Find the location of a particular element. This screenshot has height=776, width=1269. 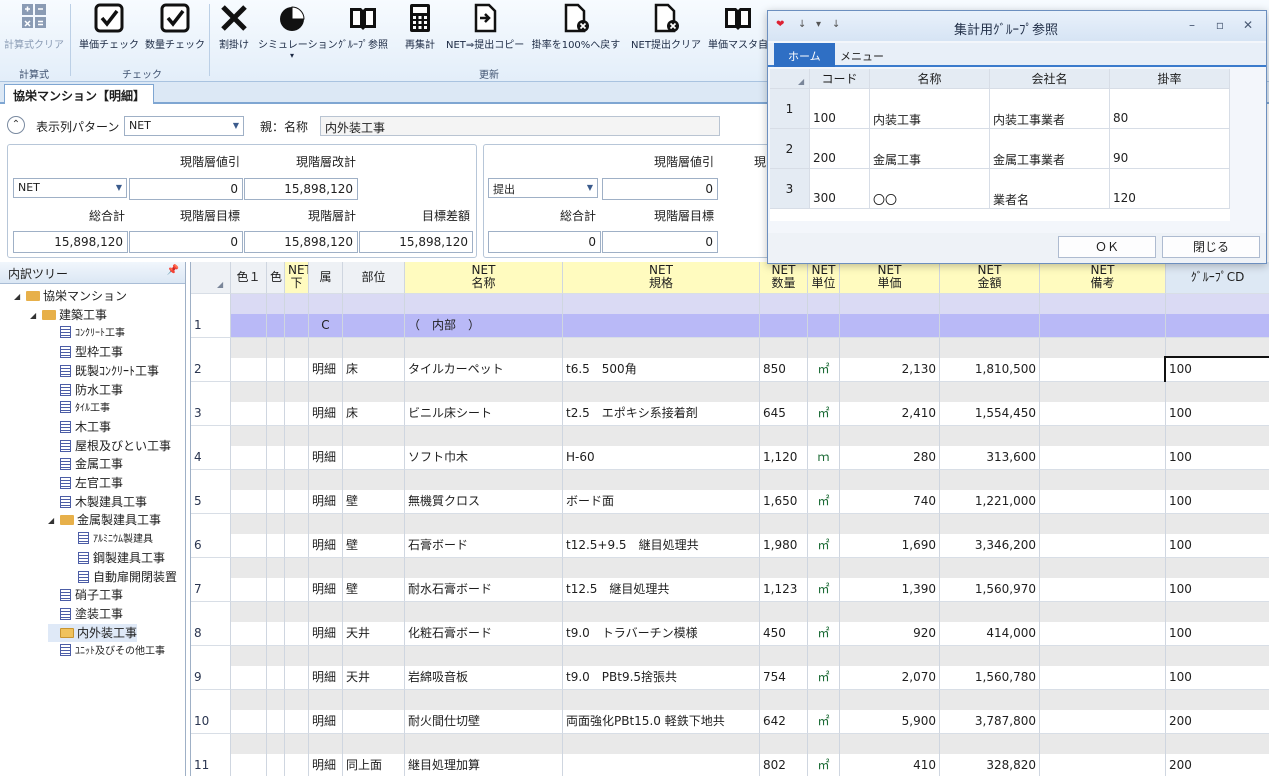

col-header-qty: NET 数量 is located at coordinates (784, 278).